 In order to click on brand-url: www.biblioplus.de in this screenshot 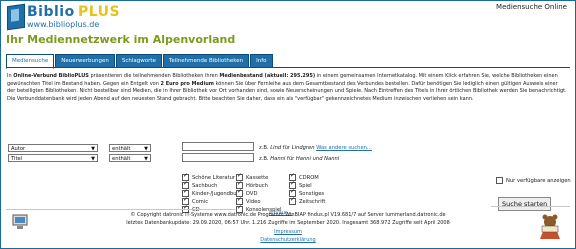, I will do `click(63, 24)`.